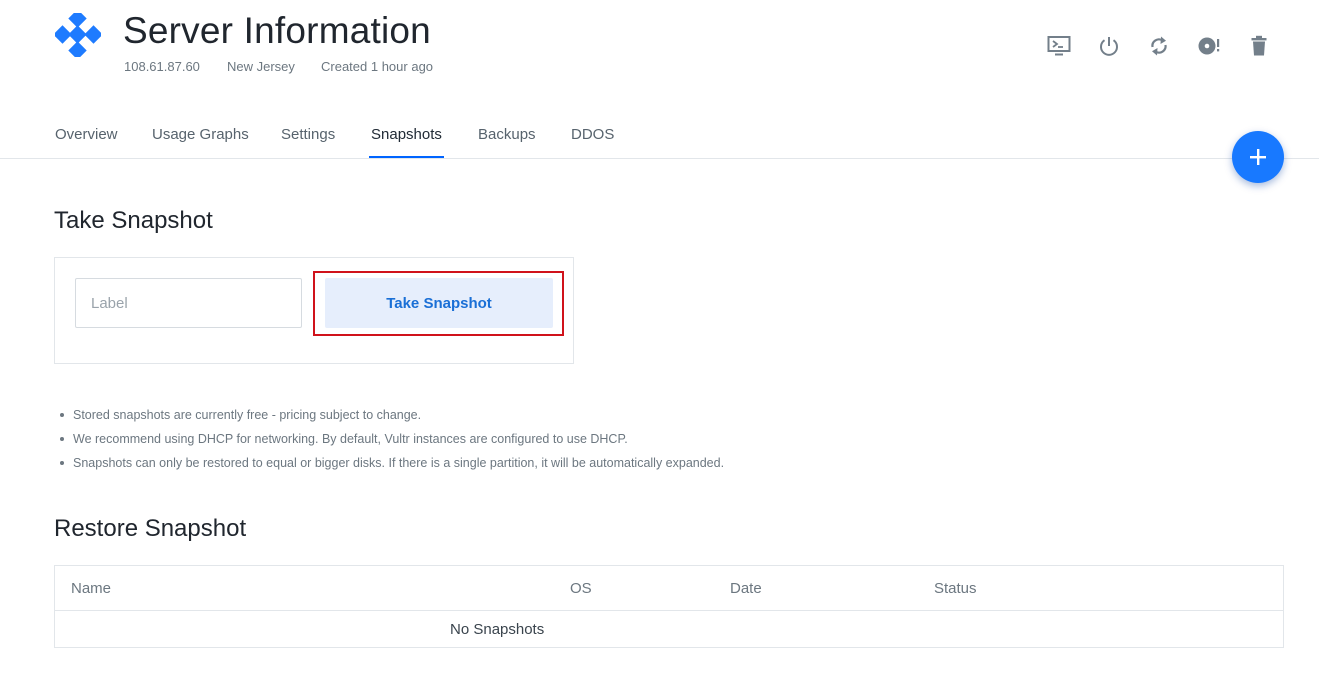 This screenshot has height=678, width=1319. What do you see at coordinates (669, 606) in the screenshot?
I see `snapshots-table: Name OS Date Status No Snapshots` at bounding box center [669, 606].